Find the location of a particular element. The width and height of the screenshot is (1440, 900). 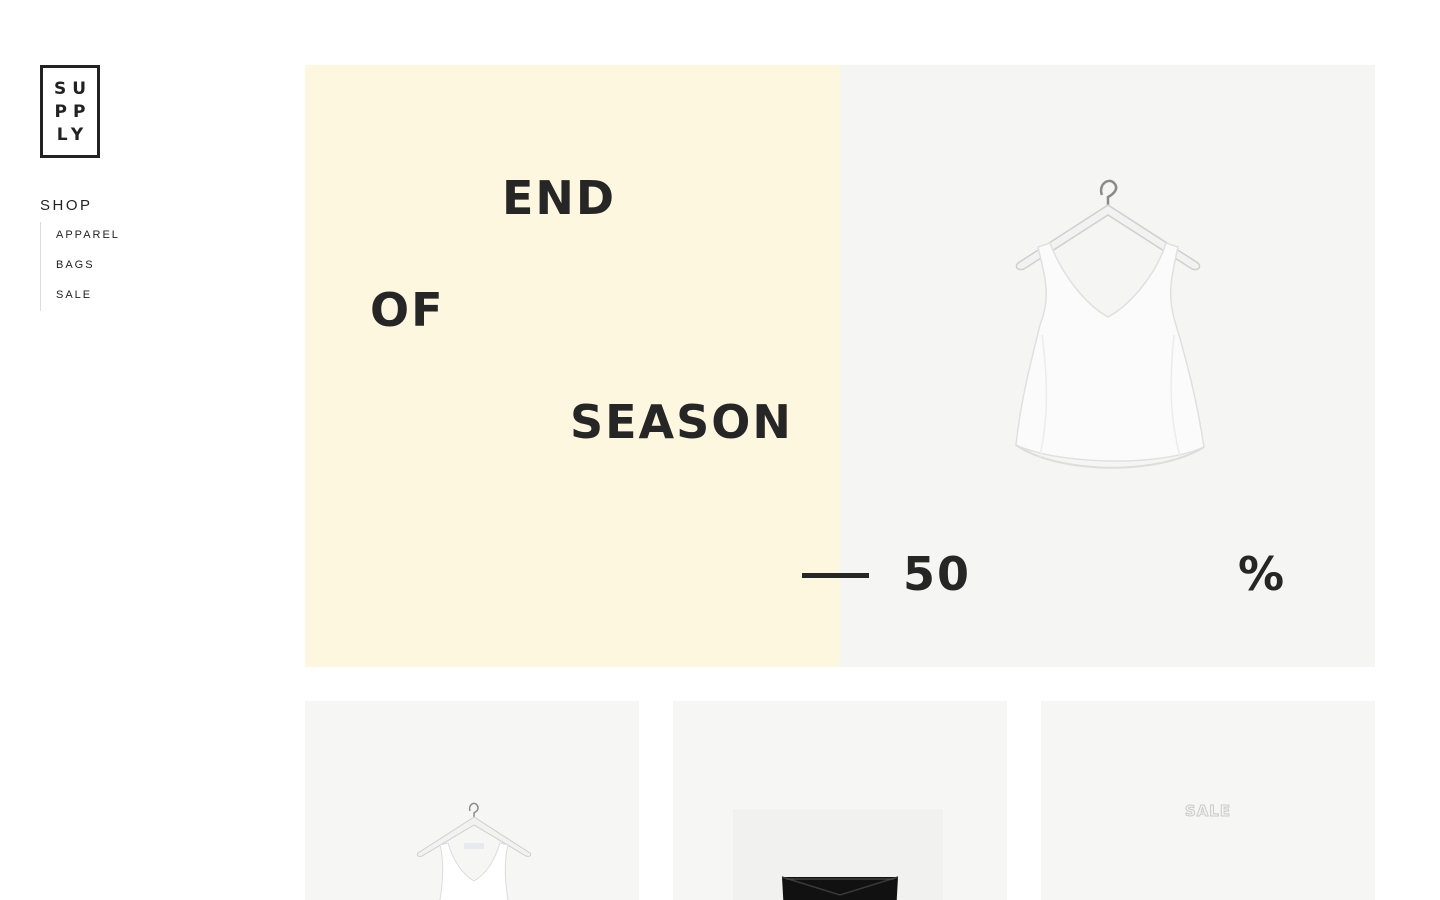

shop-heading: SHOP is located at coordinates (66, 205).